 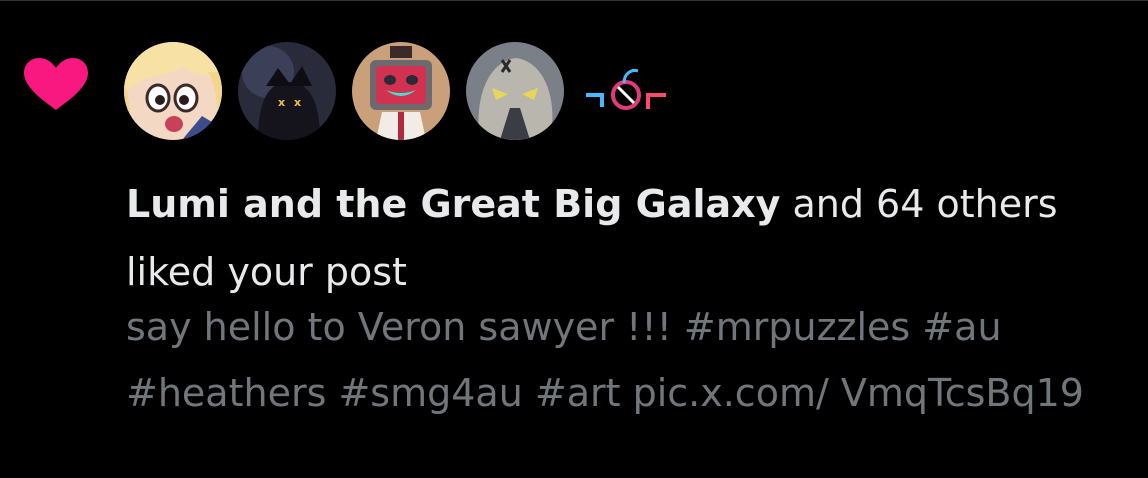 I want to click on avatar-2: x x, so click(x=287, y=91).